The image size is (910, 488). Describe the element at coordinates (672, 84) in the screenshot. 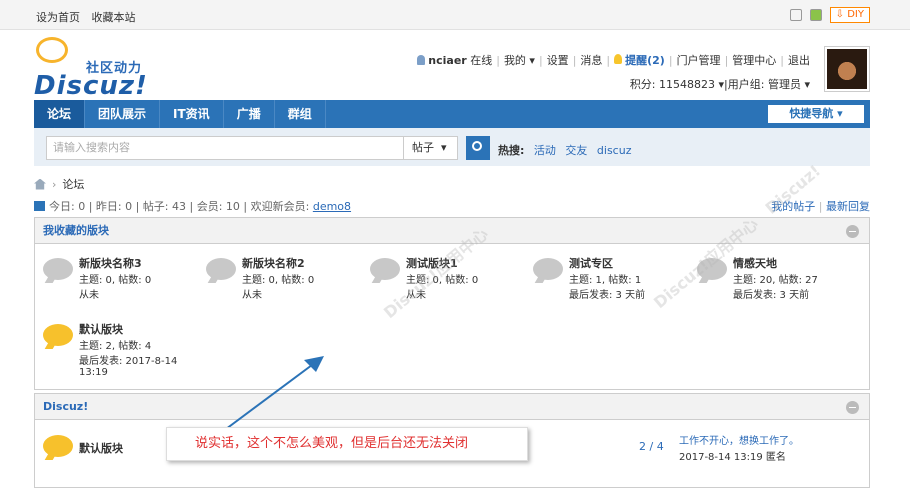

I see `credits-link: 积分: 11548823` at that location.